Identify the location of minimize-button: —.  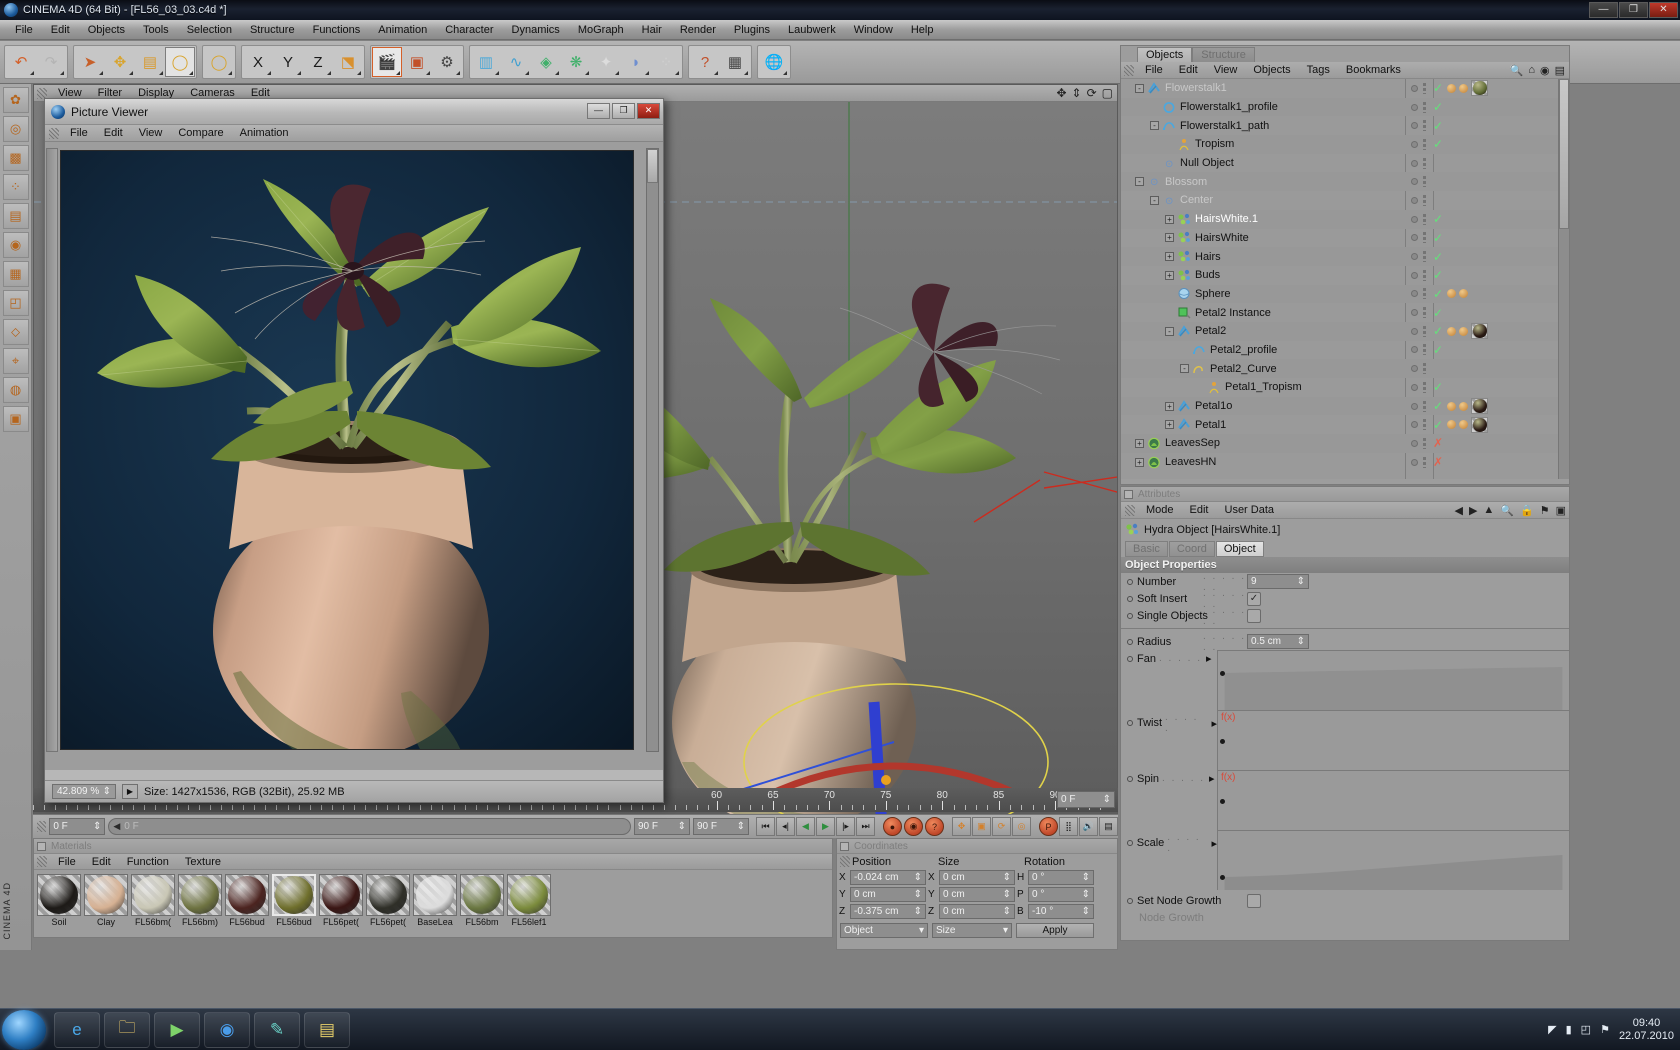
(1603, 10).